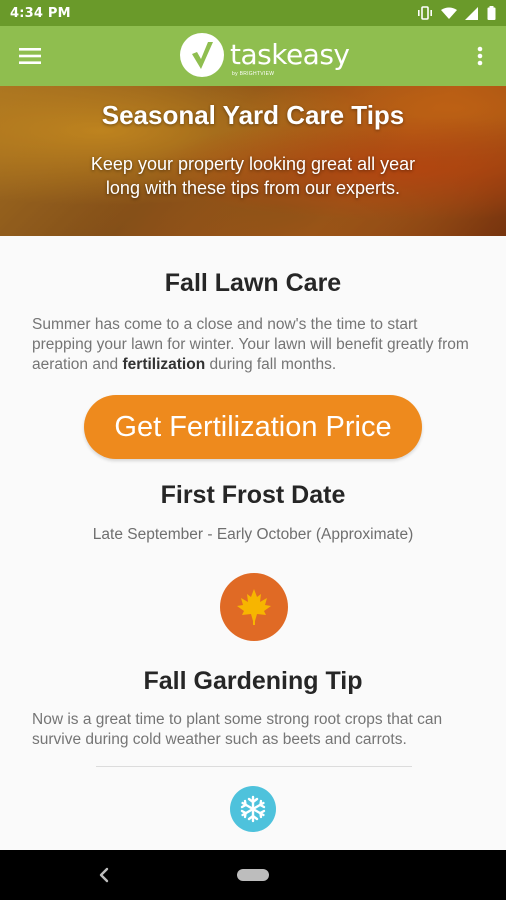 The width and height of the screenshot is (506, 900). I want to click on first-frost-title: First Frost Date, so click(253, 495).